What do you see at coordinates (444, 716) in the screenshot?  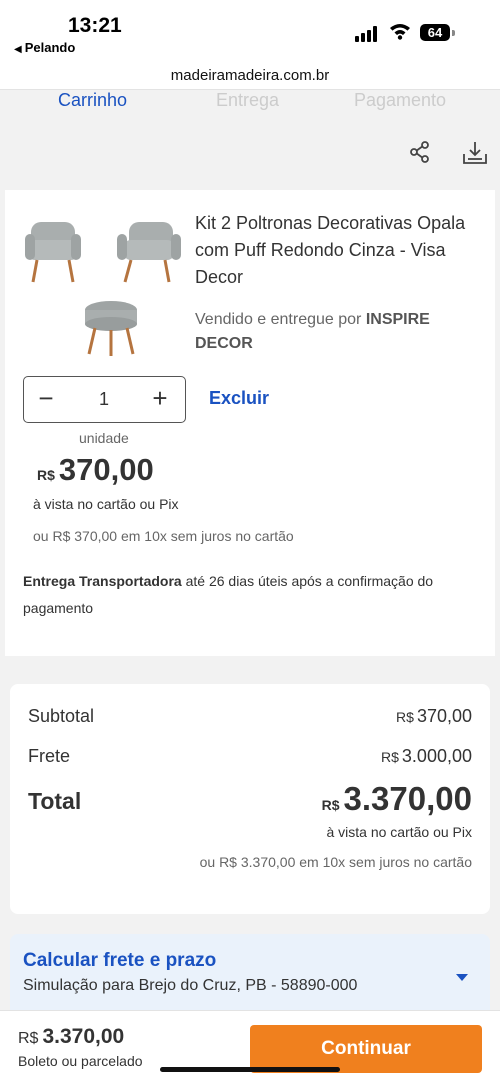 I see `subtotal-amount: 370,00` at bounding box center [444, 716].